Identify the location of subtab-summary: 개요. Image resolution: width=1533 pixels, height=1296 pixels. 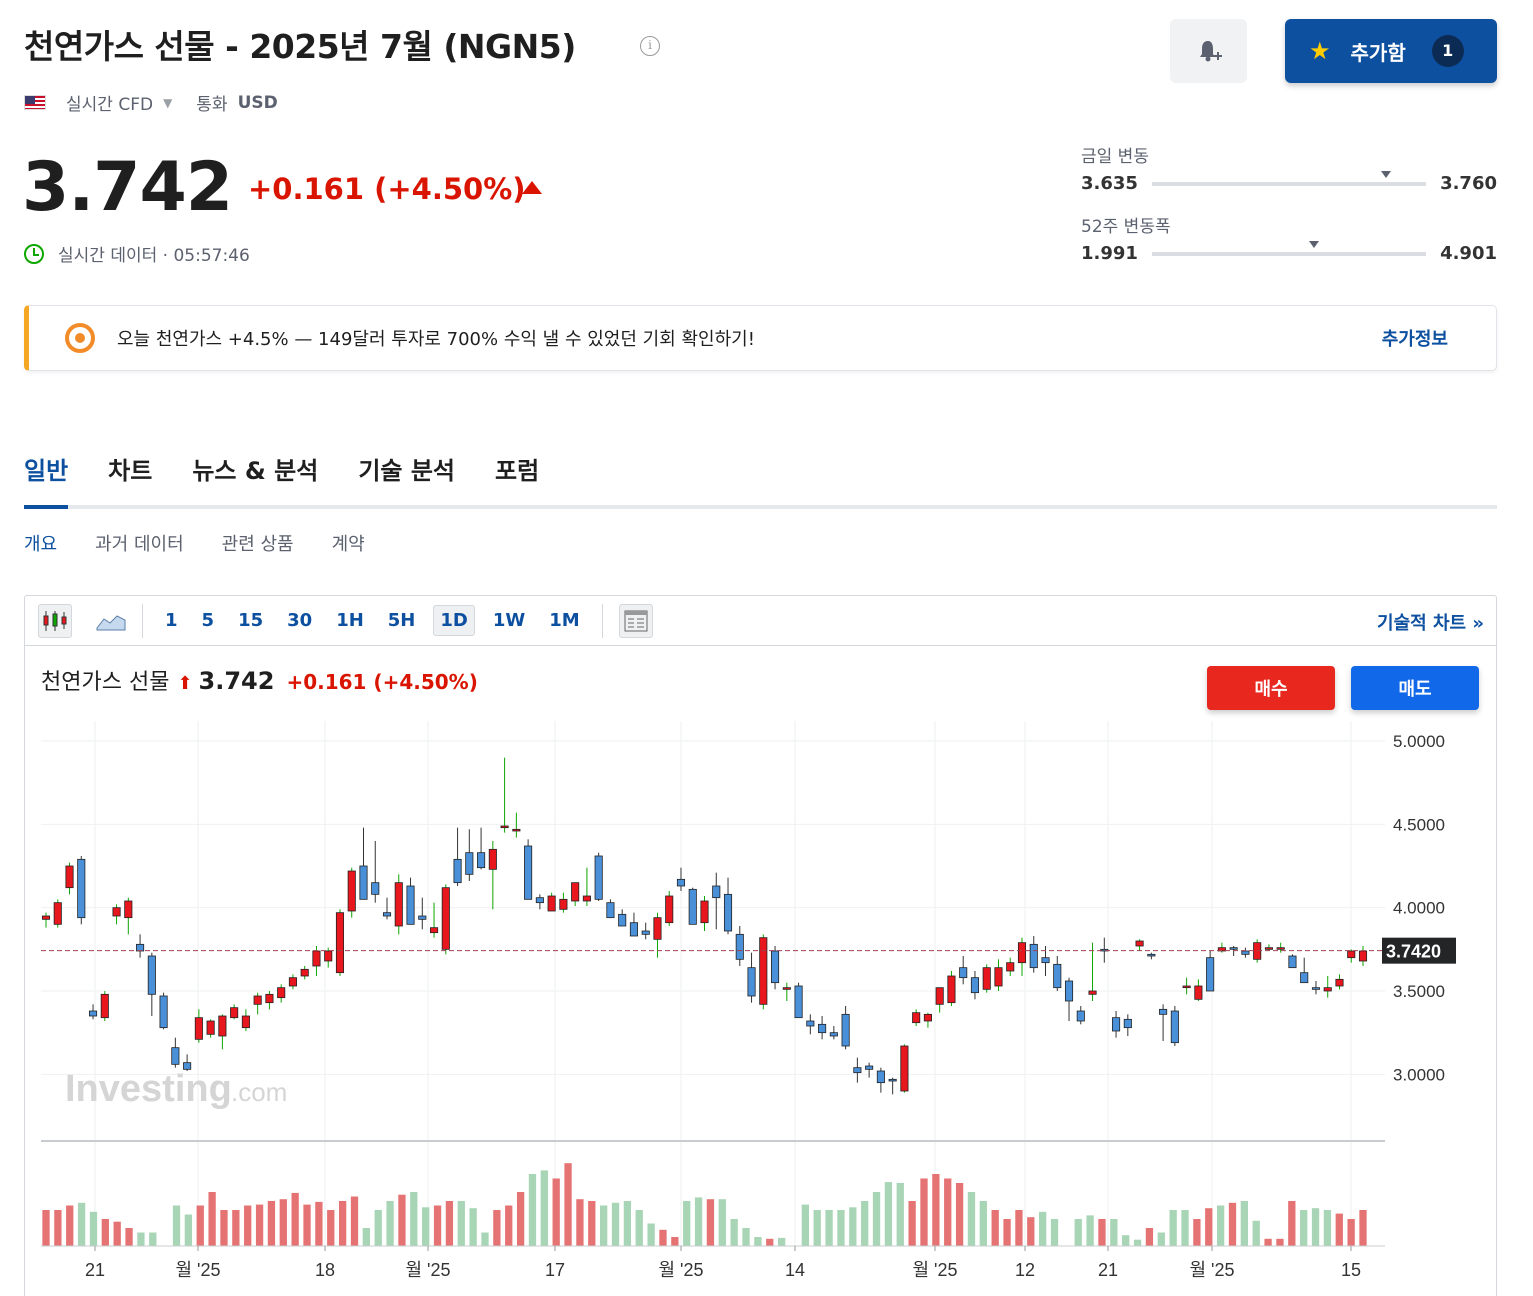
(40, 543).